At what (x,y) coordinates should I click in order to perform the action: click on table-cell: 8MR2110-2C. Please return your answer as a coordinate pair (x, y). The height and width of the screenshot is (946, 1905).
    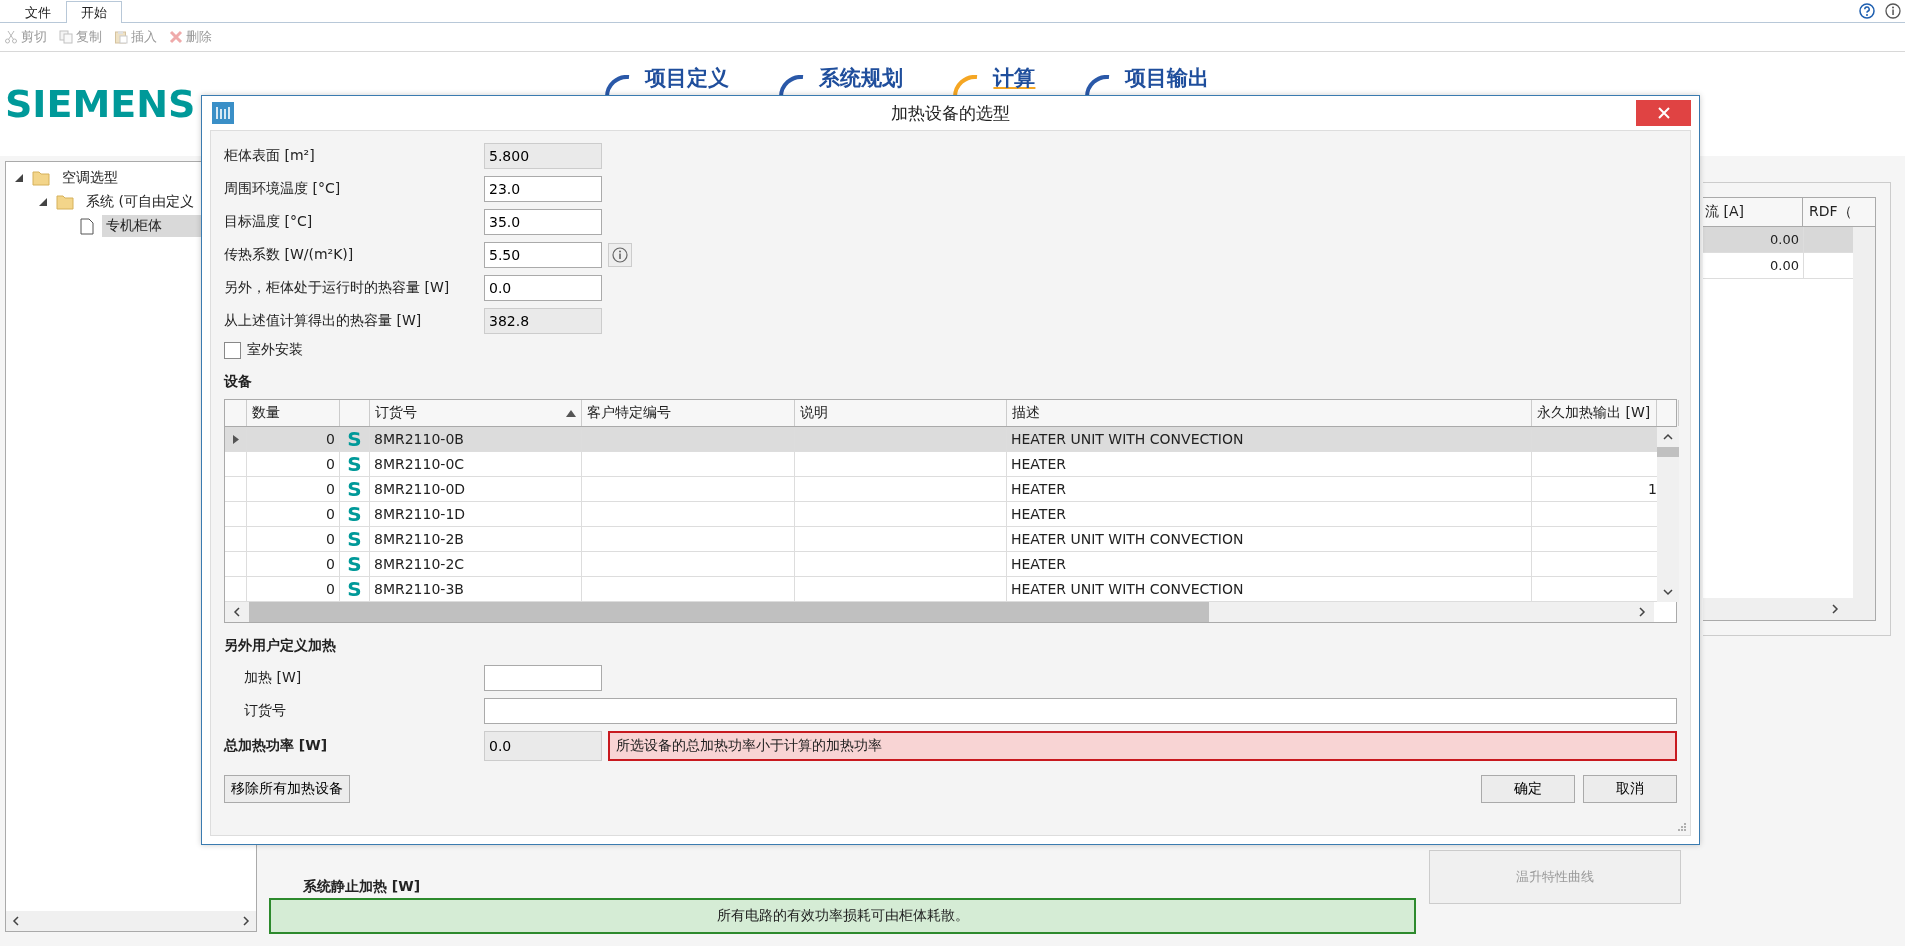
    Looking at the image, I should click on (419, 564).